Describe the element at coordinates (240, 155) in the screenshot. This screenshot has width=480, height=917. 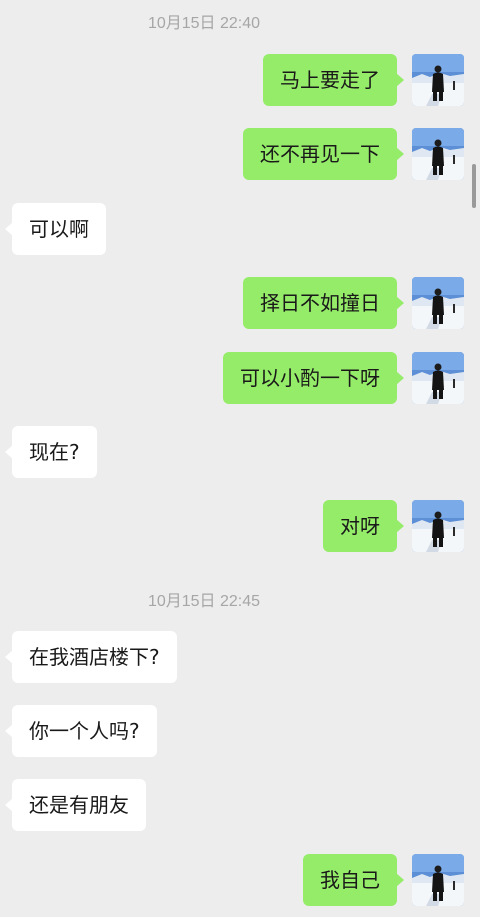
I see `message-row-outgoing: 还不再见一下` at that location.